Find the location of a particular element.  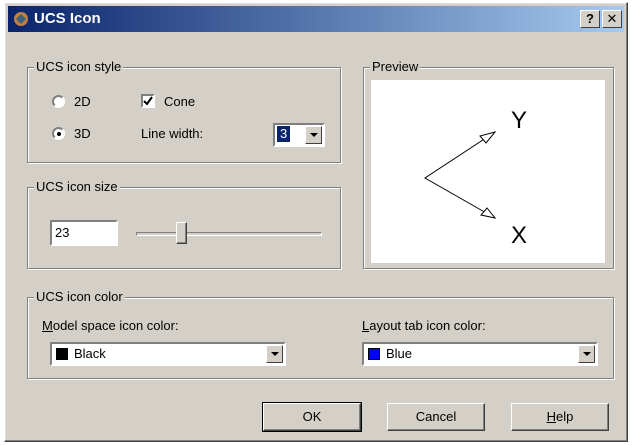

cone-checkbox is located at coordinates (148, 101).